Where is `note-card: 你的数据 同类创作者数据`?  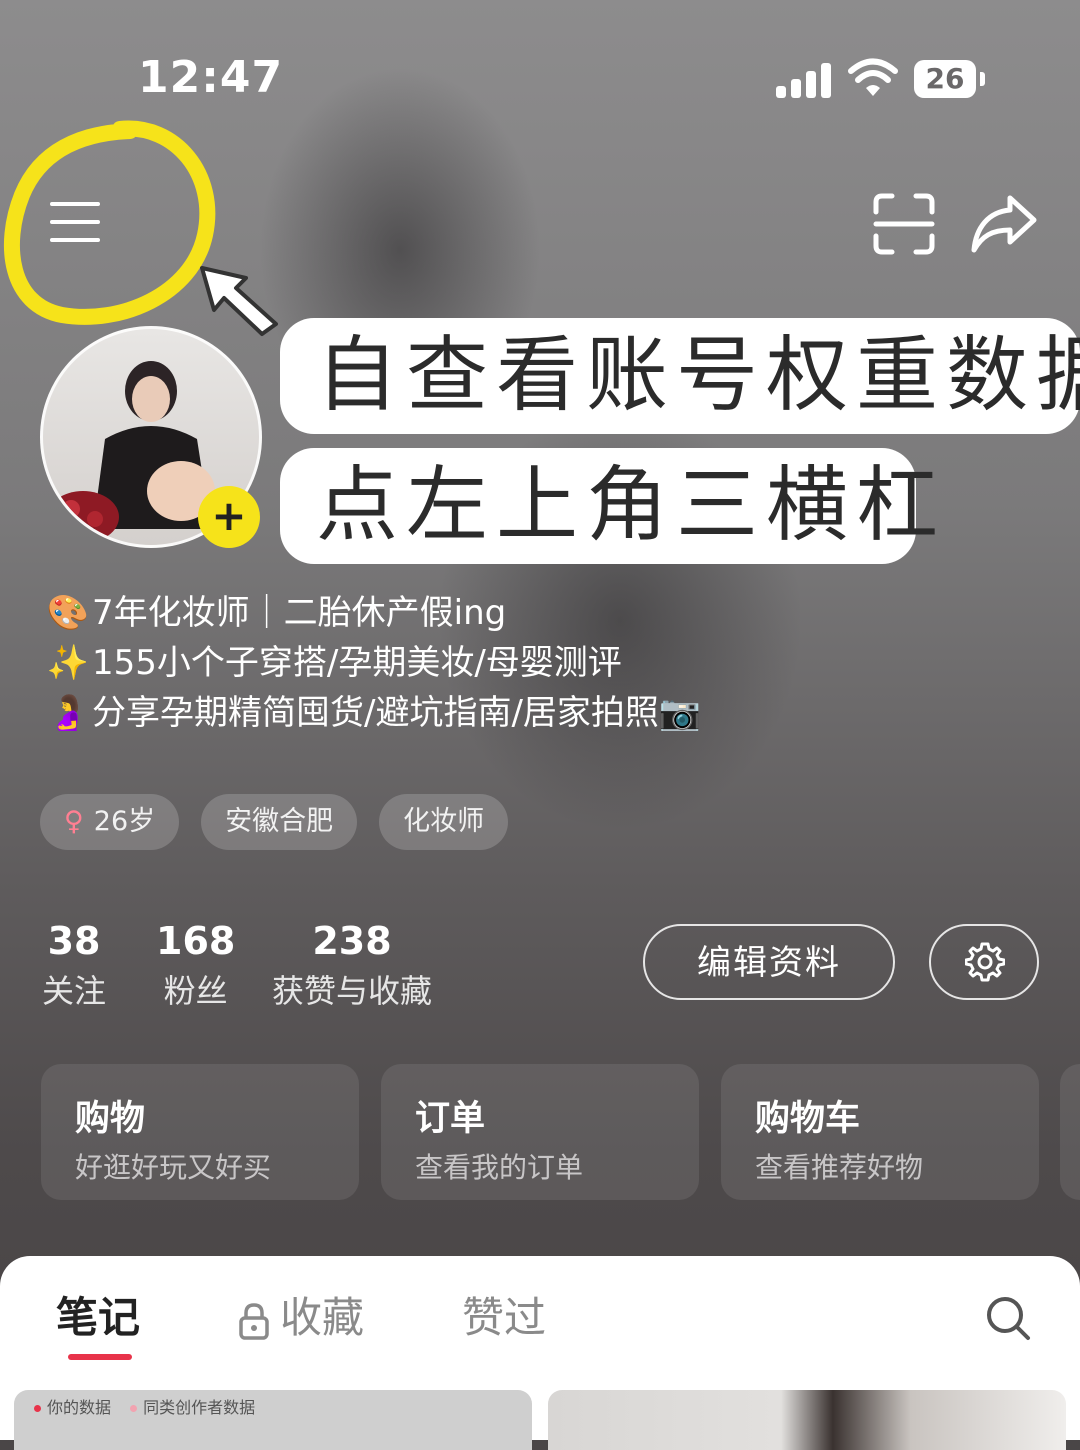
note-card: 你的数据 同类创作者数据 is located at coordinates (273, 1420).